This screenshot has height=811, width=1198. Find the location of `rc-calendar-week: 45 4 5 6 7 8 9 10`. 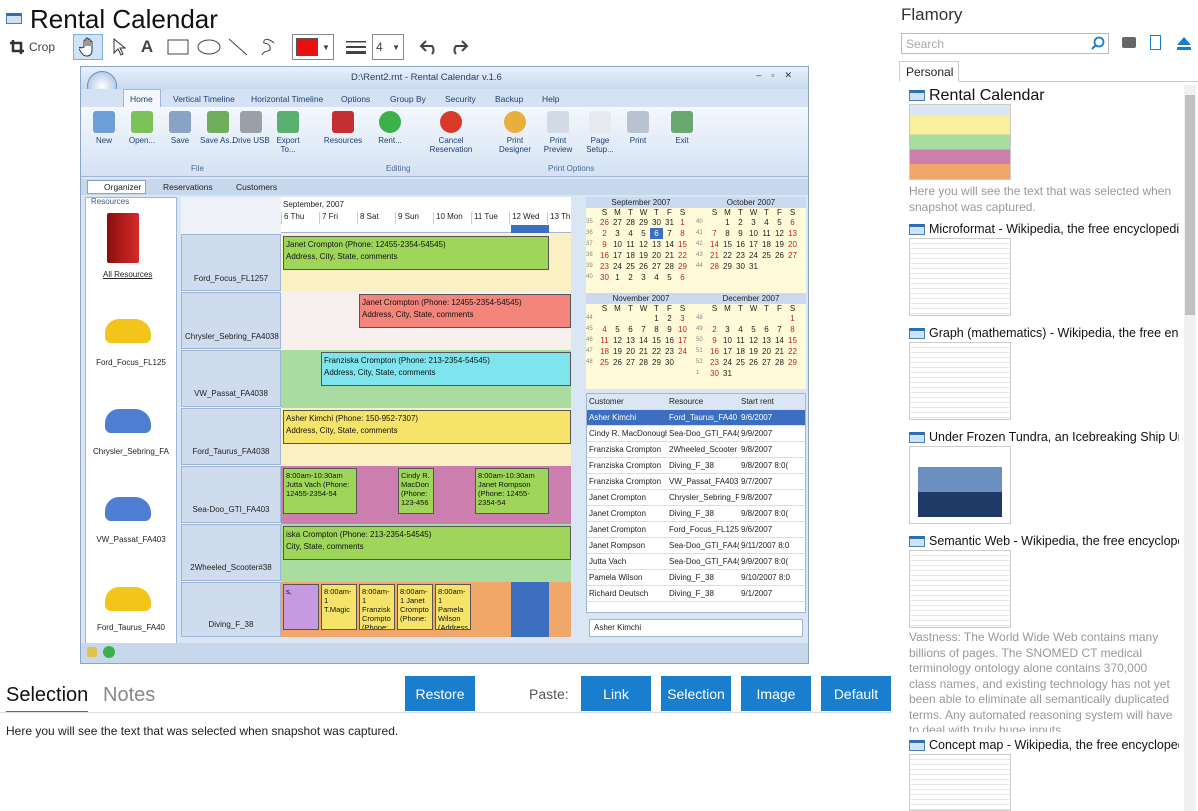

rc-calendar-week: 45 4 5 6 7 8 9 10 is located at coordinates (636, 329).